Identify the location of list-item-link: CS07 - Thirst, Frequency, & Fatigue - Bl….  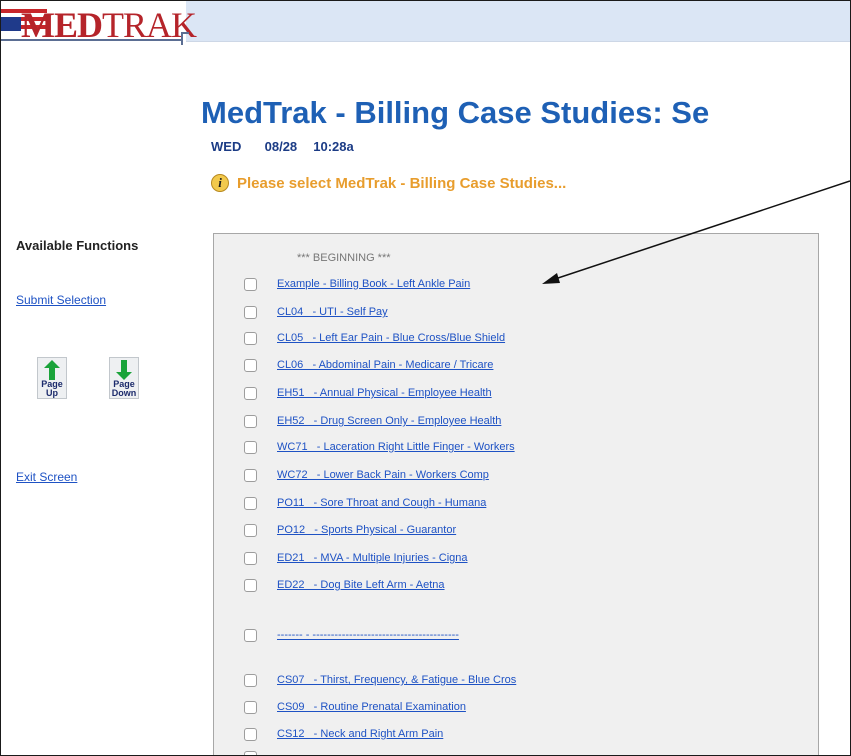
(396, 680).